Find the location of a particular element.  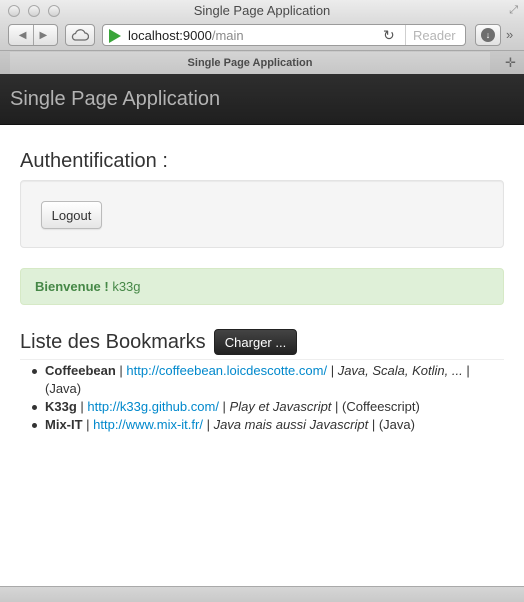

welcome-user: k33g is located at coordinates (126, 286).